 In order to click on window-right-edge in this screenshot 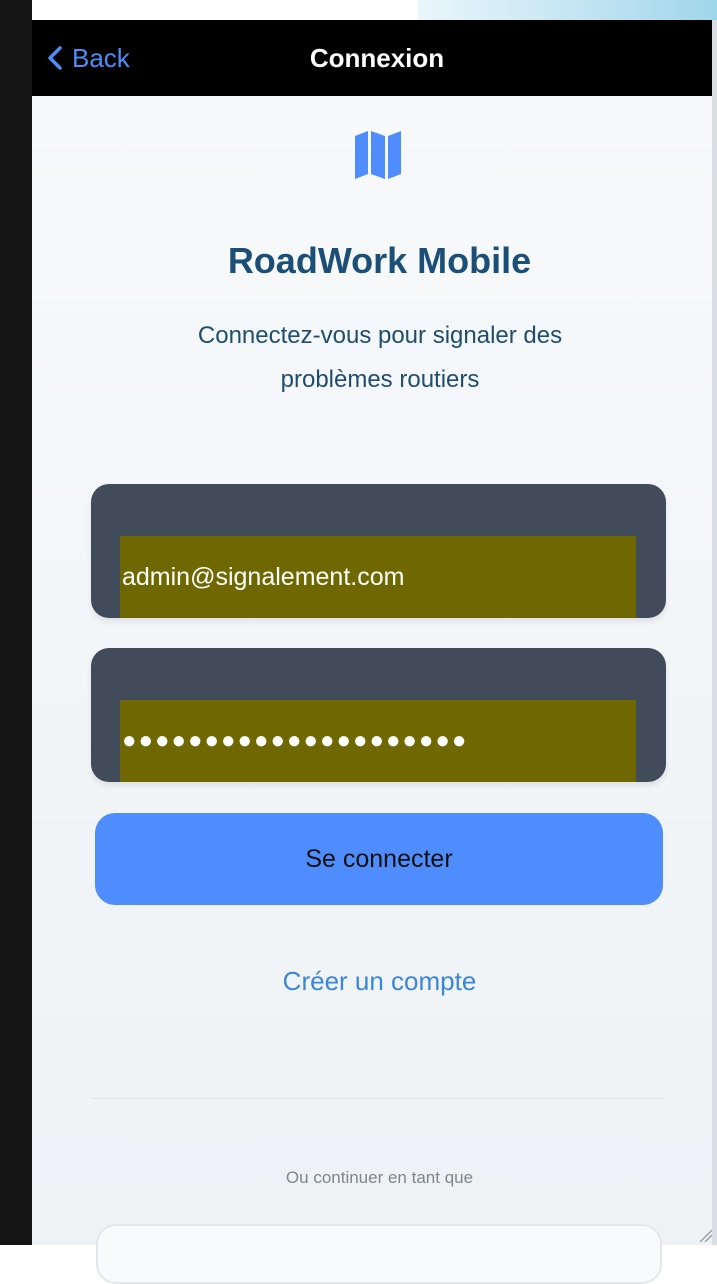, I will do `click(714, 632)`.